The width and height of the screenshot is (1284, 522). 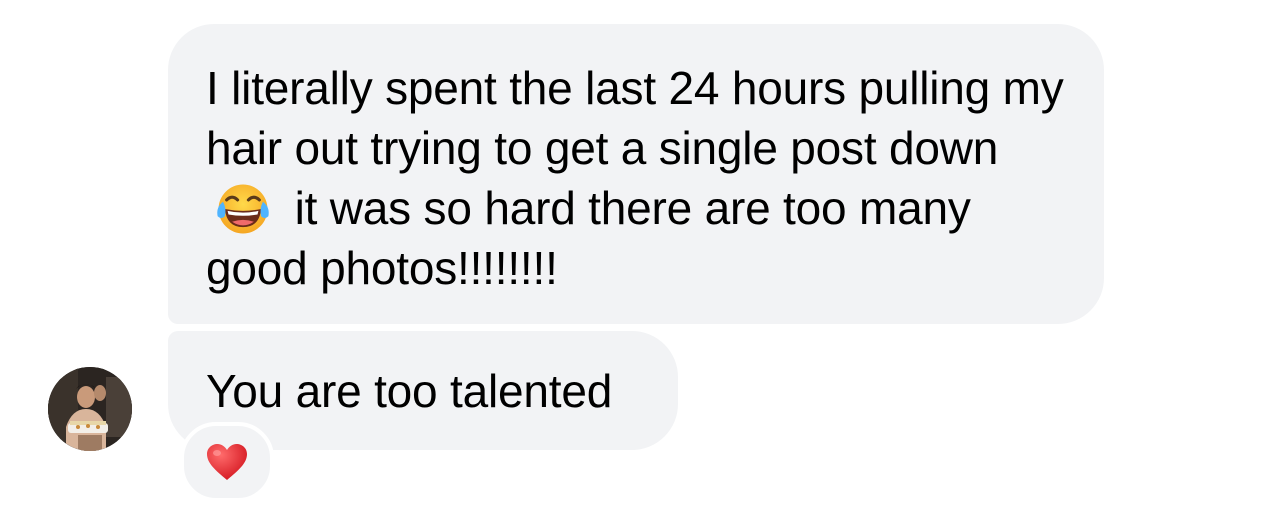 I want to click on reaction-badge, so click(x=227, y=462).